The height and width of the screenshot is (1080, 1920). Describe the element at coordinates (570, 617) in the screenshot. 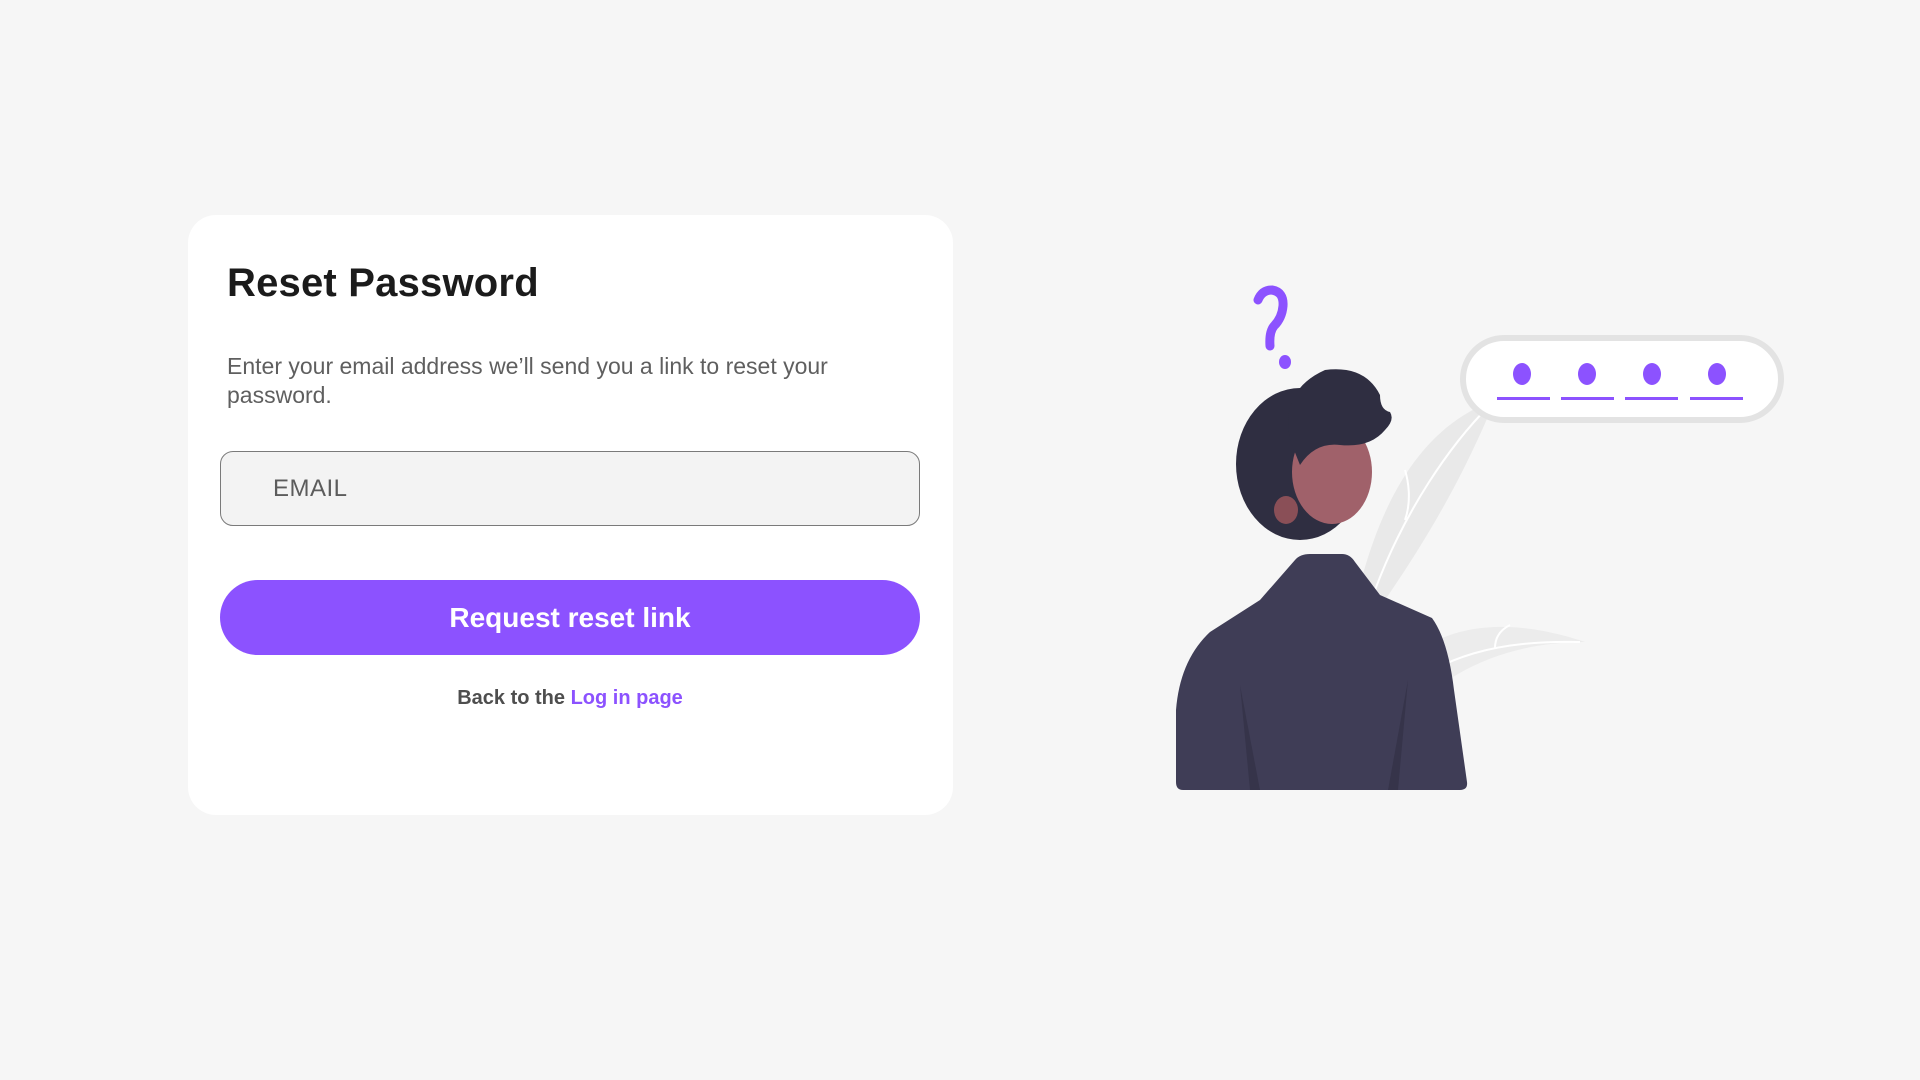

I see `request-reset-link-button: Request reset link` at that location.